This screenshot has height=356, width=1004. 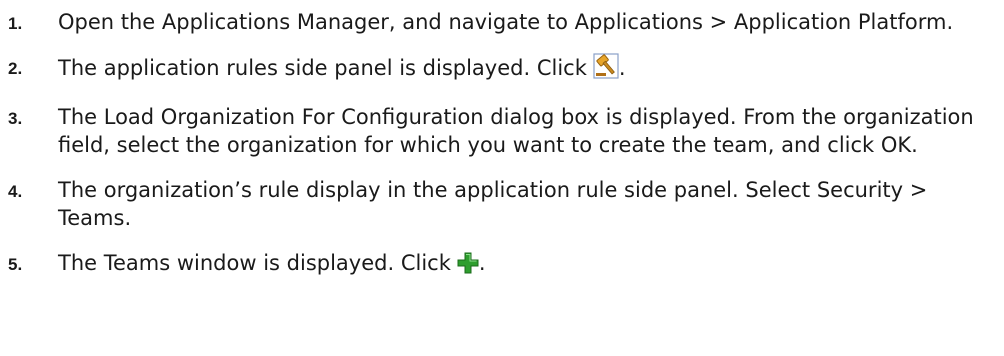 I want to click on step-number: 2., so click(x=15, y=68).